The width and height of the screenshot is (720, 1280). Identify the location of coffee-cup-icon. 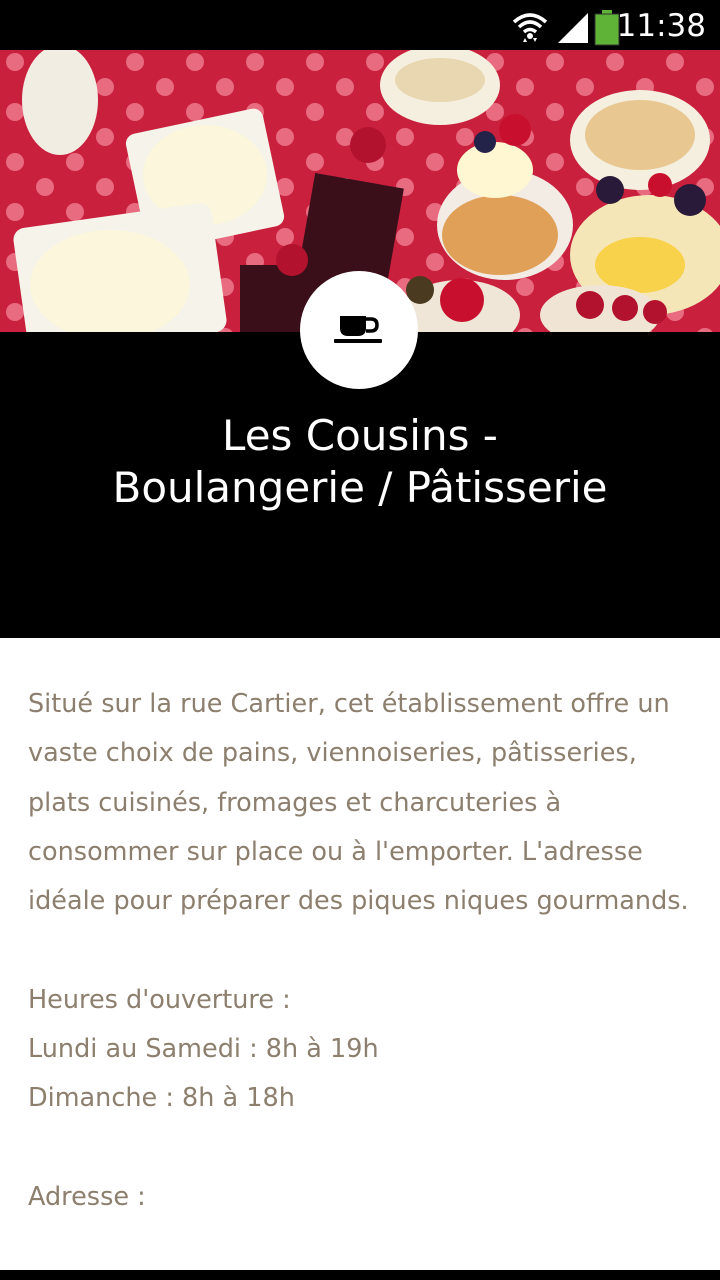
(358, 329).